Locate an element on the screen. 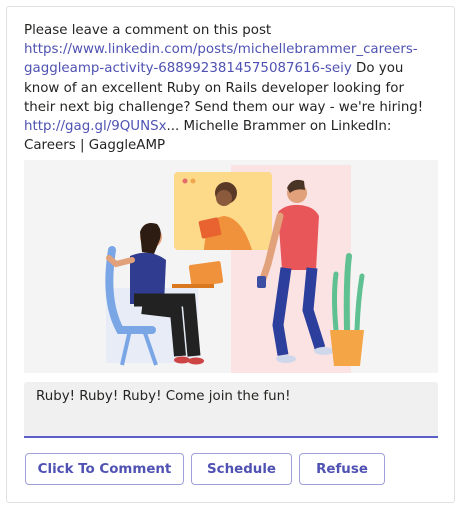  comment-input: Ruby! Ruby! Ruby! Come join the fun! is located at coordinates (231, 410).